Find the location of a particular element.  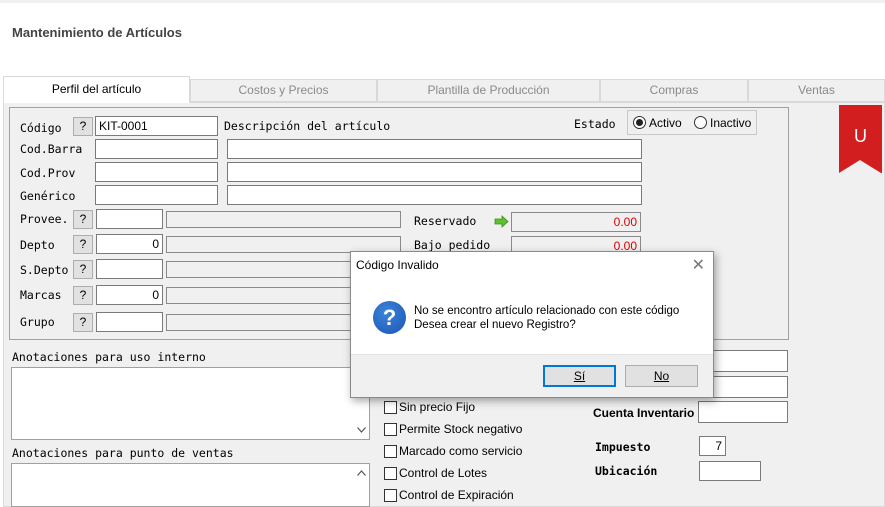

no-button: No is located at coordinates (661, 376).